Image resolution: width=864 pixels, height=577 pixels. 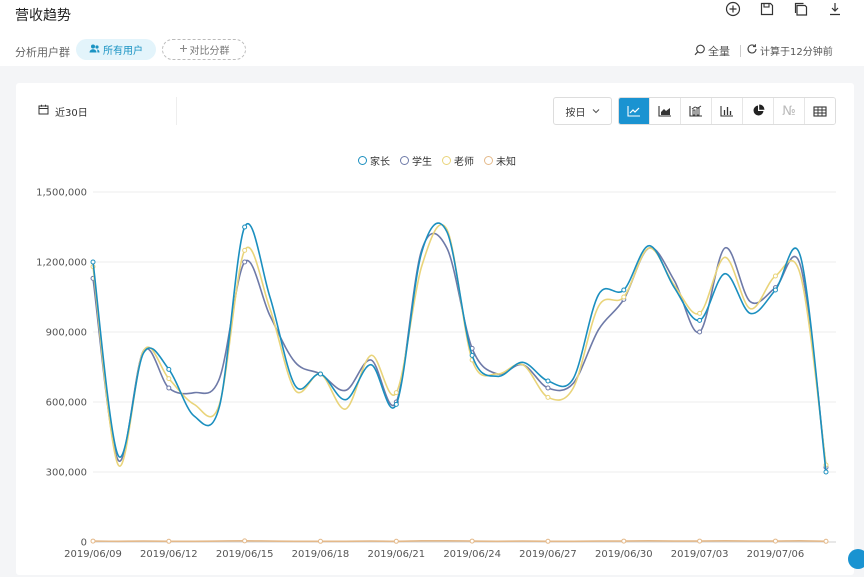 What do you see at coordinates (66, 403) in the screenshot?
I see `y-tick-label: 600,000` at bounding box center [66, 403].